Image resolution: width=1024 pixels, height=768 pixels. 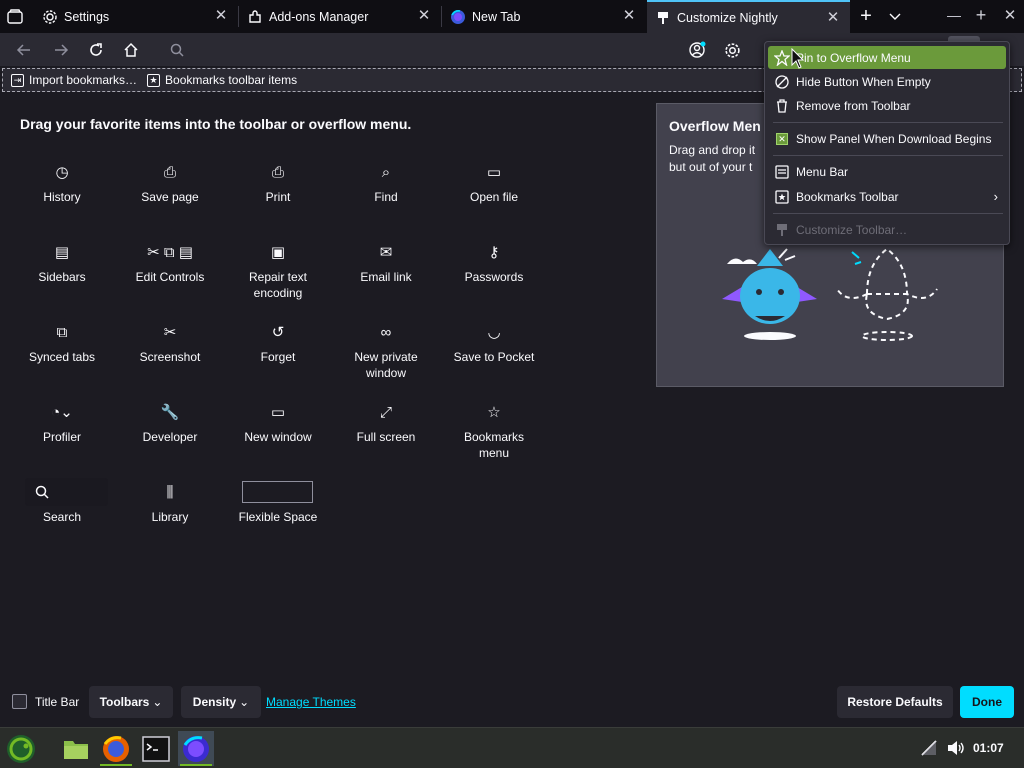 What do you see at coordinates (894, 138) in the screenshot?
I see `menu-item-label: Show Panel When Download Begins` at bounding box center [894, 138].